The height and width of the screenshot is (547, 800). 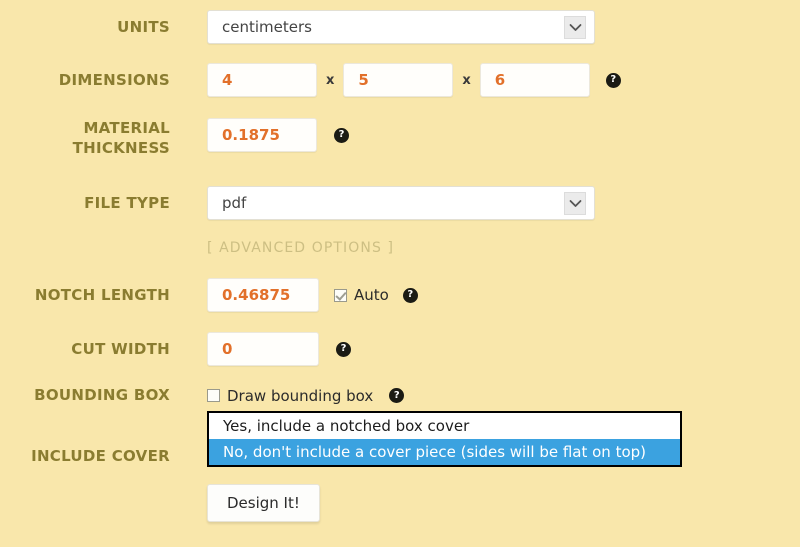 I want to click on bounding-box-control: Draw bounding box ?, so click(x=306, y=395).